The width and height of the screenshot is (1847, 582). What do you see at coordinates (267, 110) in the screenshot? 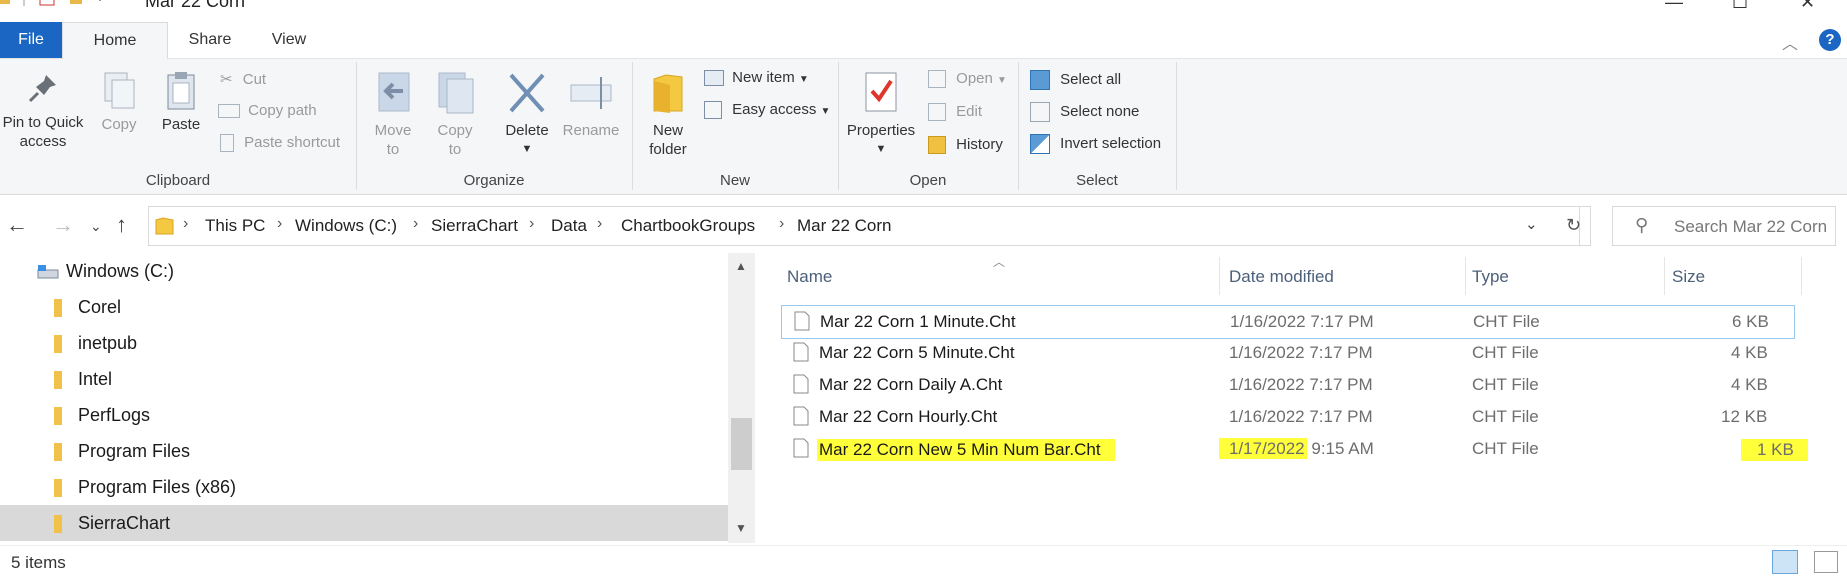
I see `copy-path-button: Copy path` at bounding box center [267, 110].